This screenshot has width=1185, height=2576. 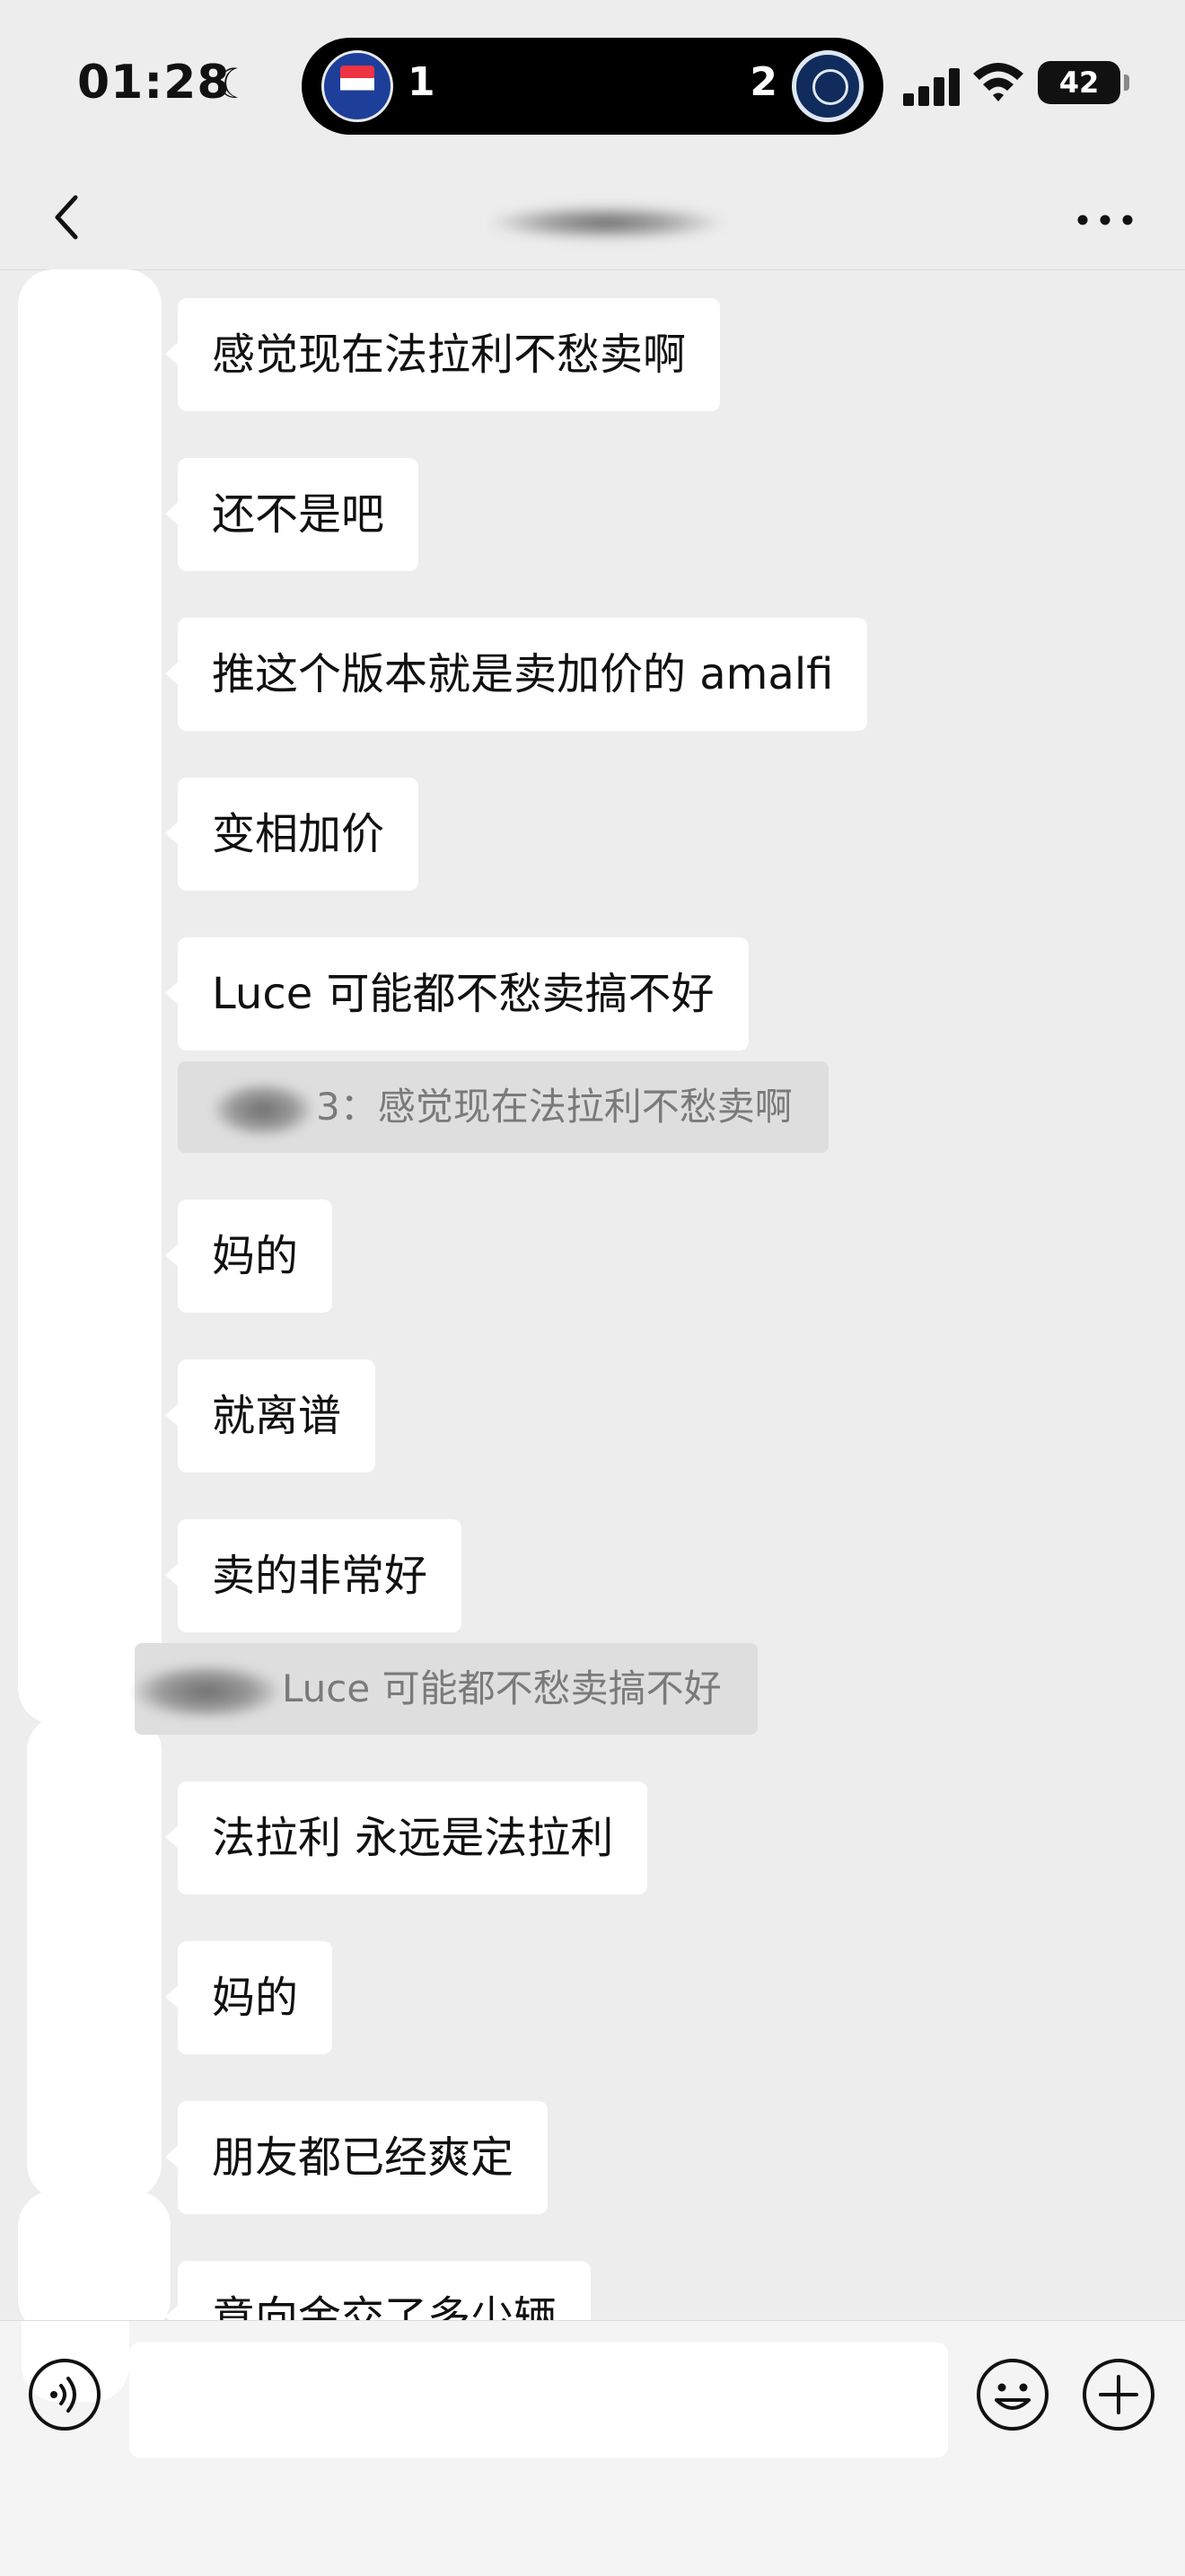 I want to click on message-bubble: 还不是吧, so click(x=291, y=514).